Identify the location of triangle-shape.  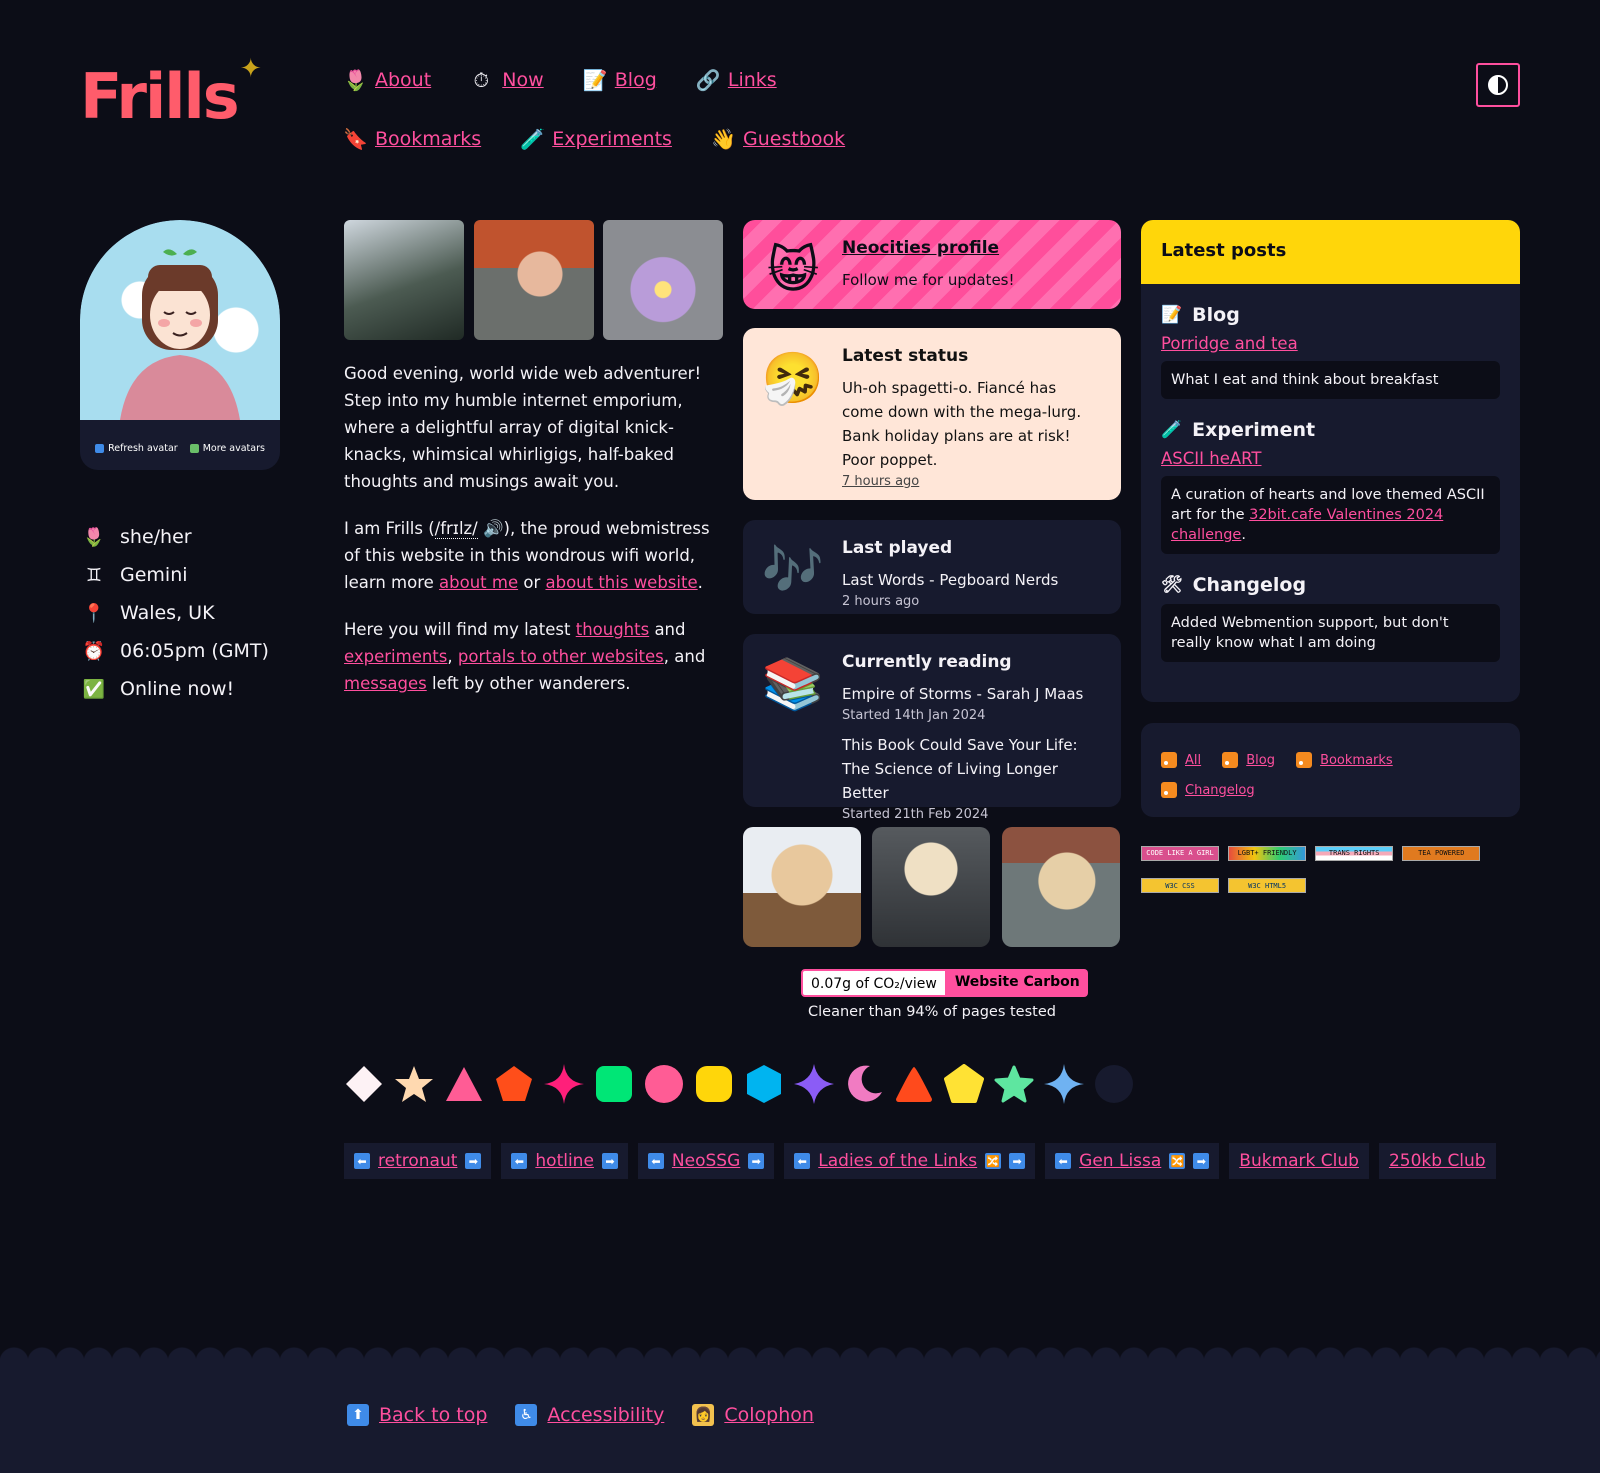
(464, 1084).